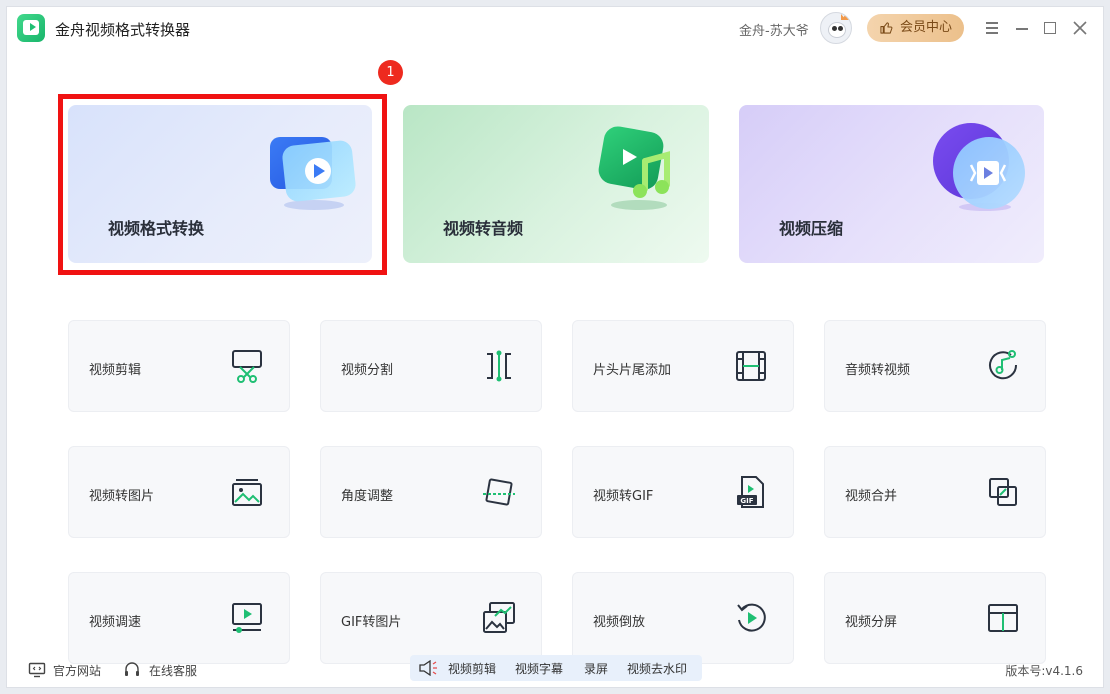 The height and width of the screenshot is (694, 1110). What do you see at coordinates (483, 228) in the screenshot?
I see `card-label: 视频转音频` at bounding box center [483, 228].